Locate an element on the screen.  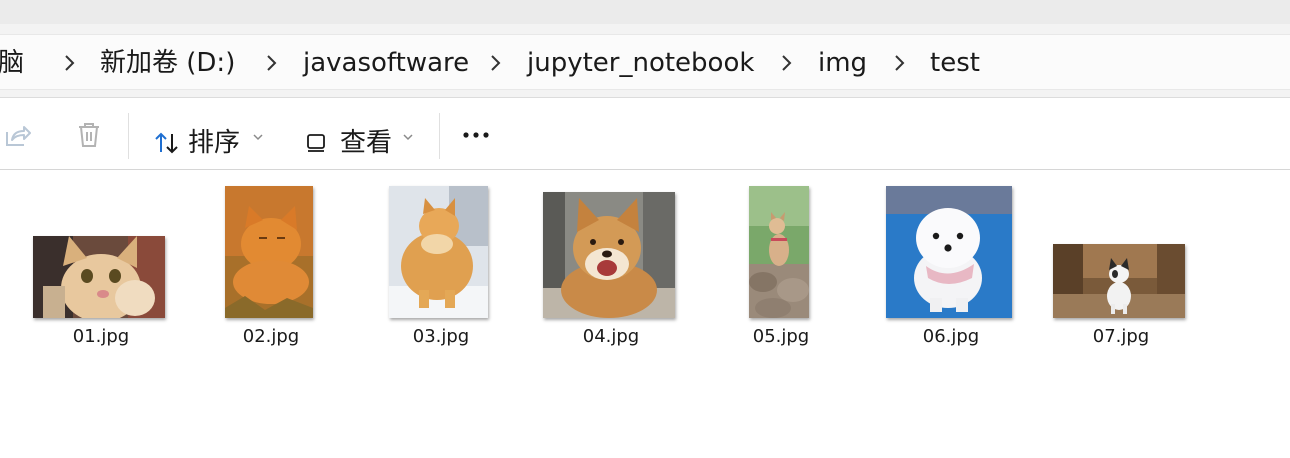
breadcrumb-item-drive-d: 新加卷 (D:) is located at coordinates (167, 63).